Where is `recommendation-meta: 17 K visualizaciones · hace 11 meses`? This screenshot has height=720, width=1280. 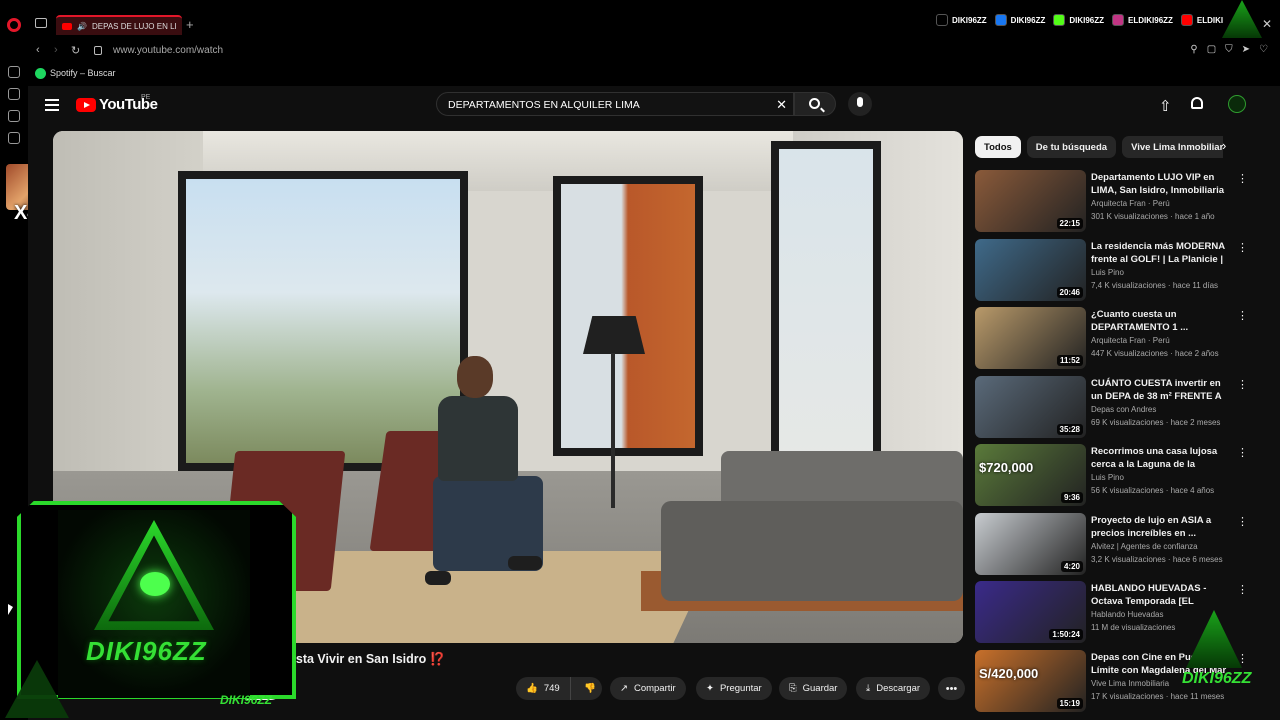 recommendation-meta: 17 K visualizaciones · hace 11 meses is located at coordinates (1158, 696).